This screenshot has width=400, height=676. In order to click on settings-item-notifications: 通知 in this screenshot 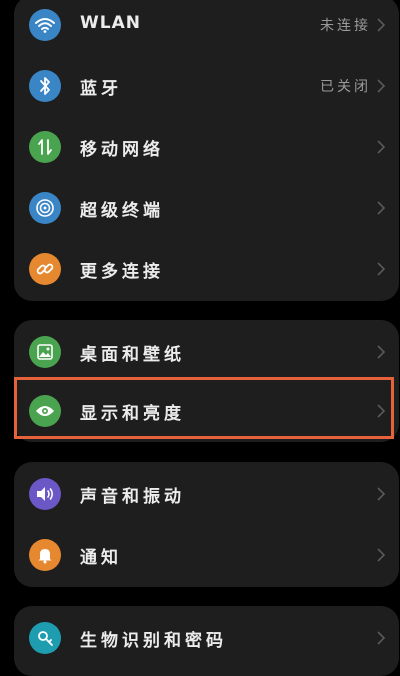, I will do `click(206, 556)`.